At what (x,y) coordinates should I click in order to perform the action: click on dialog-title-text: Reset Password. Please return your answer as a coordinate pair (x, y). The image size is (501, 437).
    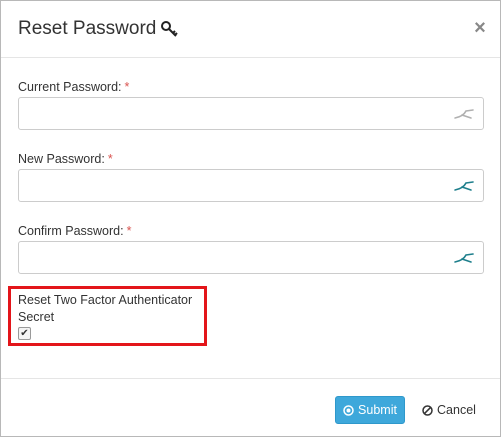
    Looking at the image, I should click on (87, 28).